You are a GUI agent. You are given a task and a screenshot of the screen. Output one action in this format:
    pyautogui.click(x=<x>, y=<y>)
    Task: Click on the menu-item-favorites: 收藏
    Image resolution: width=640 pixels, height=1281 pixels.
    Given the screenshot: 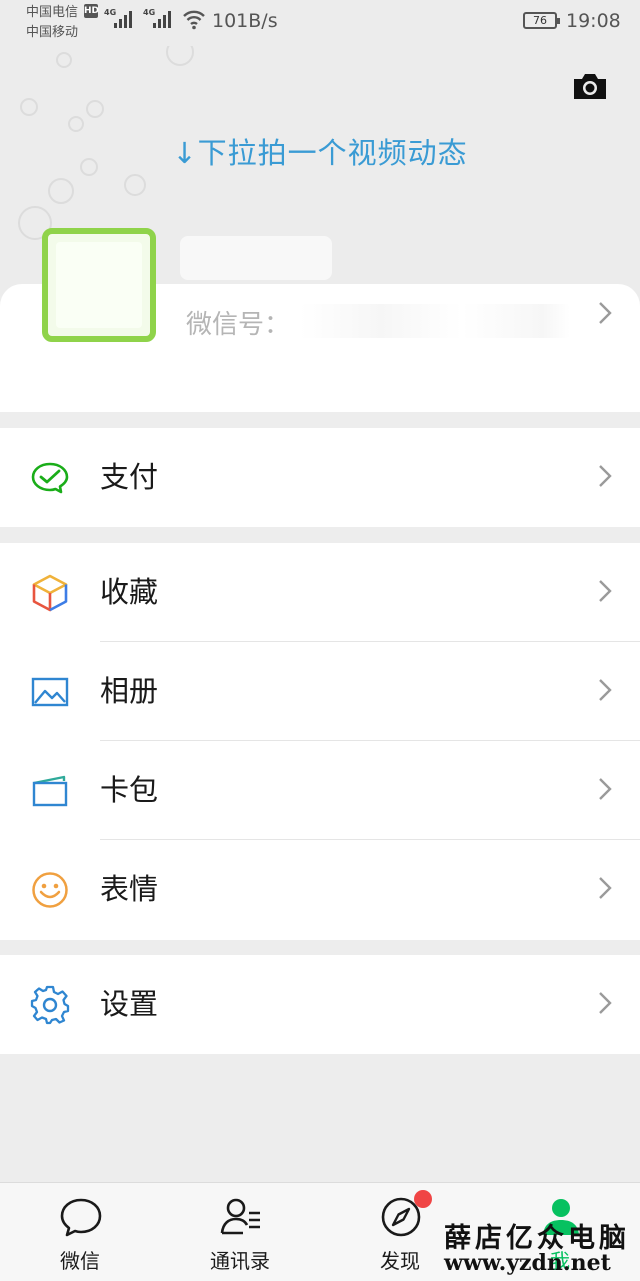 What is the action you would take?
    pyautogui.click(x=320, y=592)
    